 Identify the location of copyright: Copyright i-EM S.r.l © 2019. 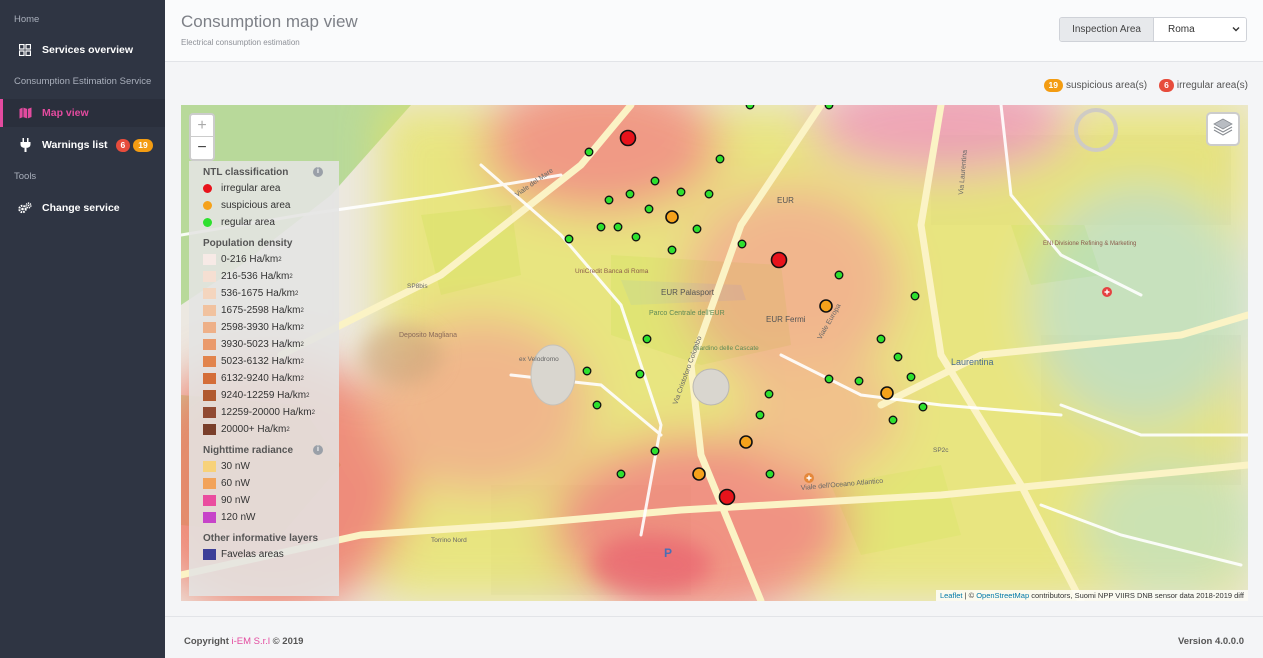
(243, 641).